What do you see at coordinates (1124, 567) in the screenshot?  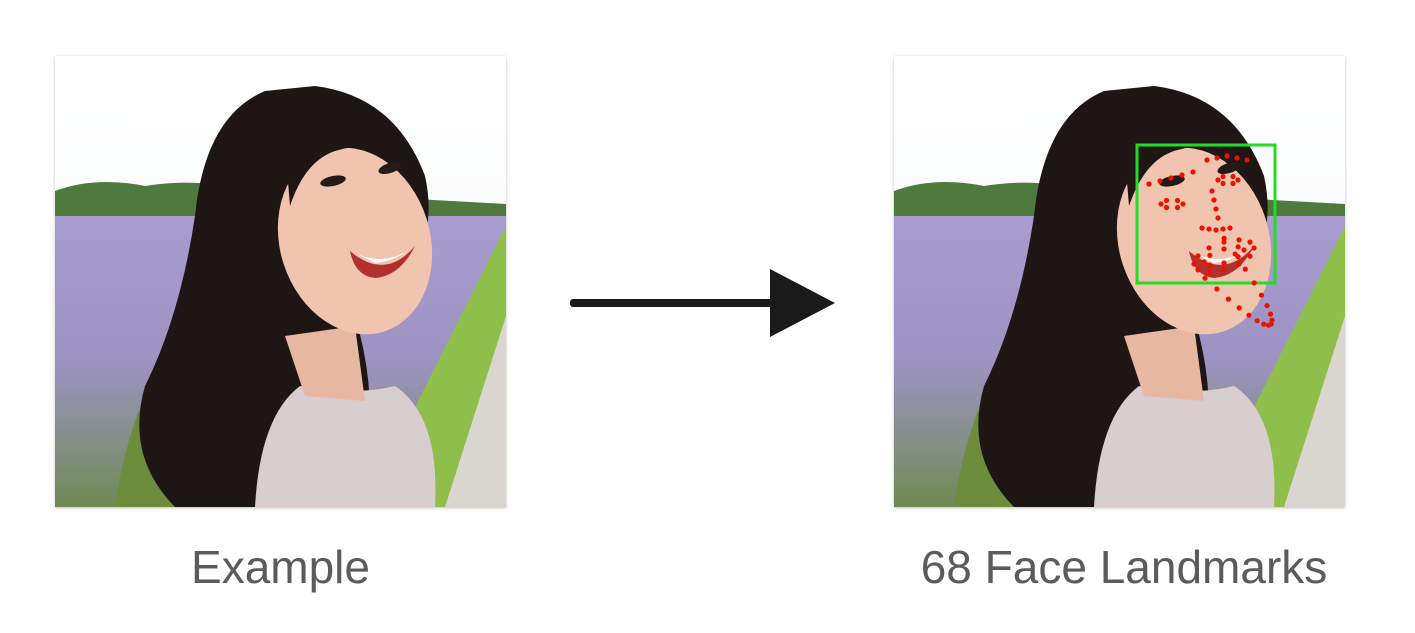 I see `landmarks-caption: 68 Face Landmarks` at bounding box center [1124, 567].